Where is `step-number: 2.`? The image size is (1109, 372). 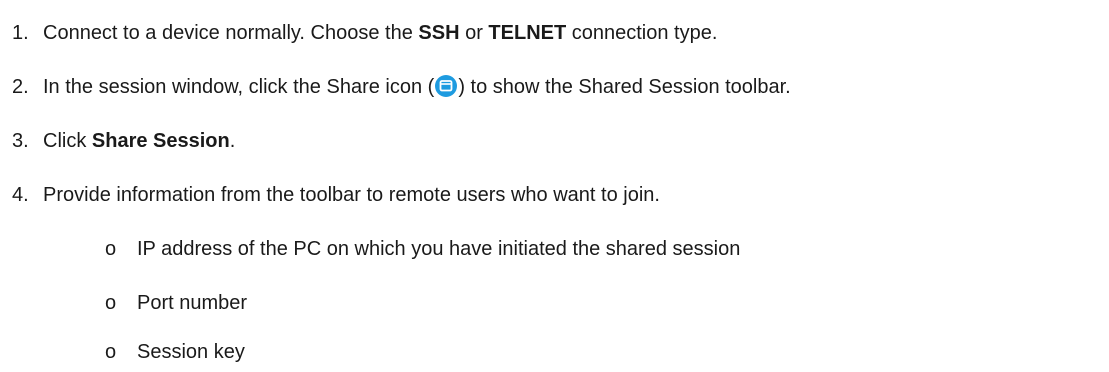 step-number: 2. is located at coordinates (20, 87).